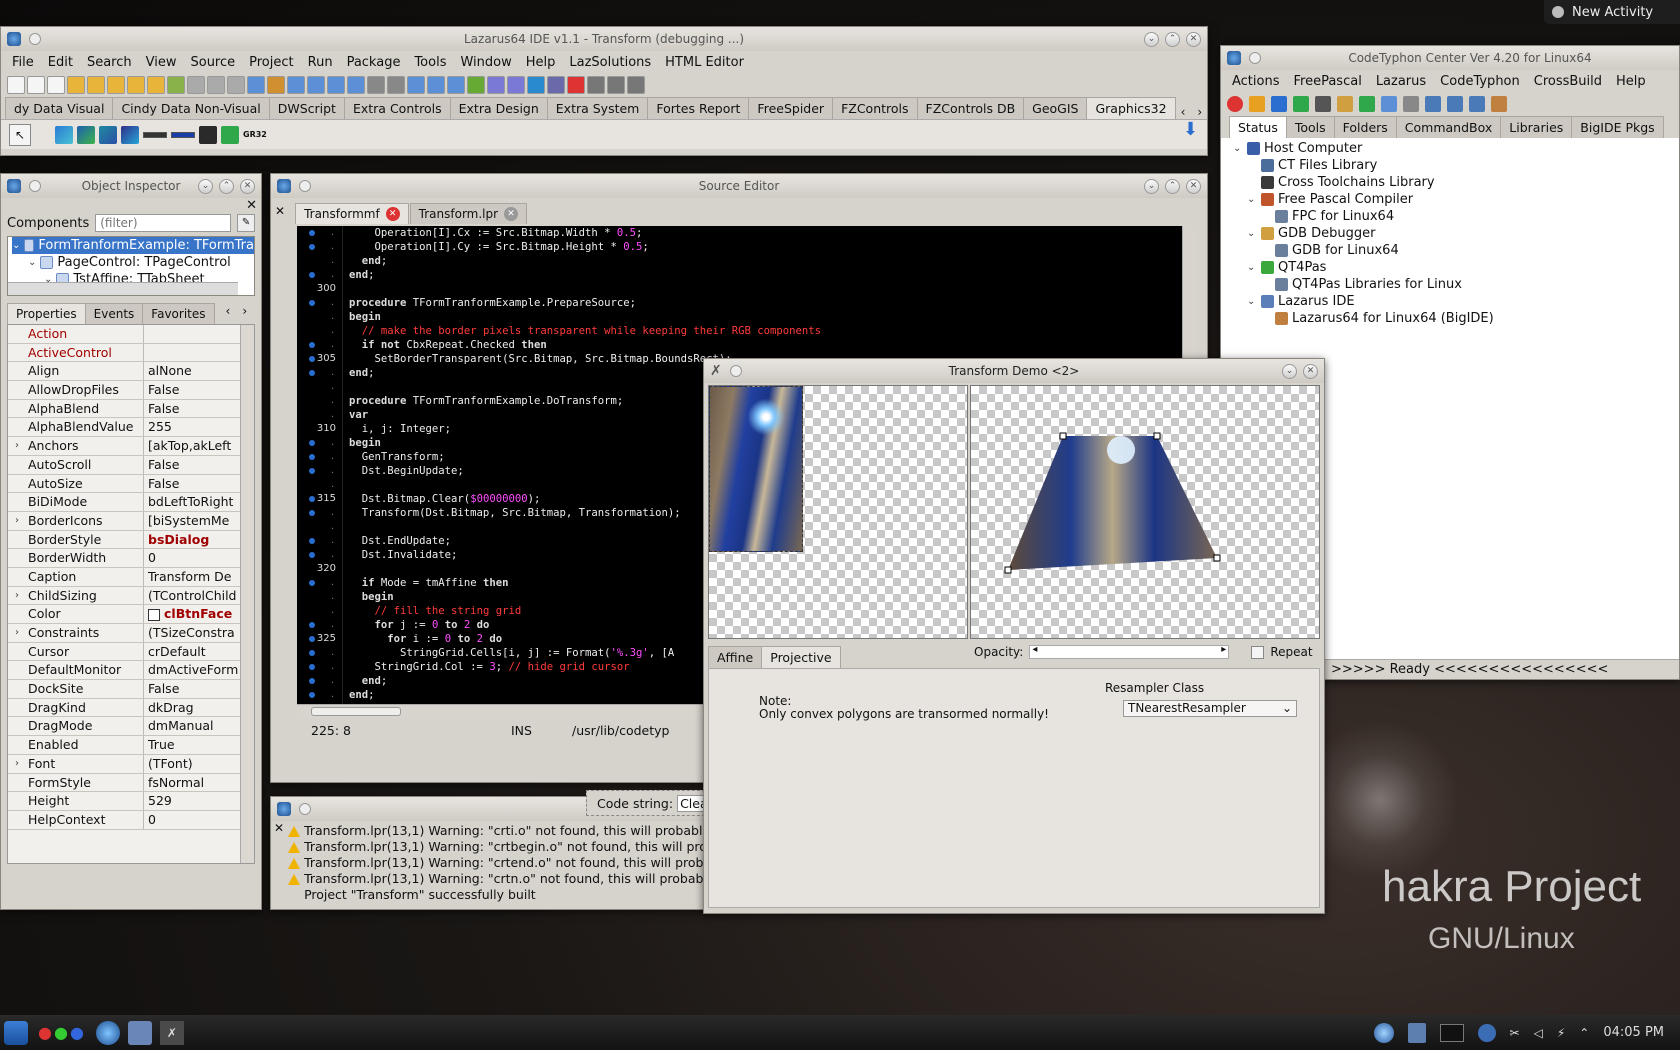 This screenshot has height=1050, width=1680. Describe the element at coordinates (16, 85) in the screenshot. I see `new-file-icon` at that location.